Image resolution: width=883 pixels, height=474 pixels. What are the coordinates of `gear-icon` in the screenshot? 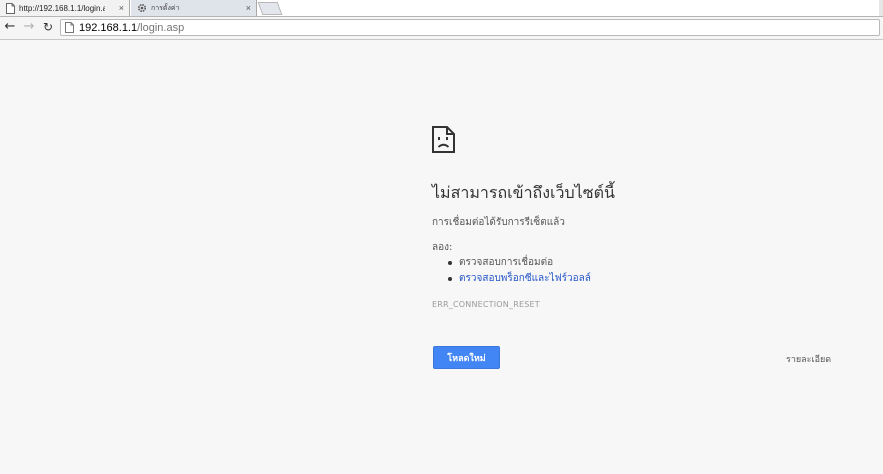 It's located at (142, 8).